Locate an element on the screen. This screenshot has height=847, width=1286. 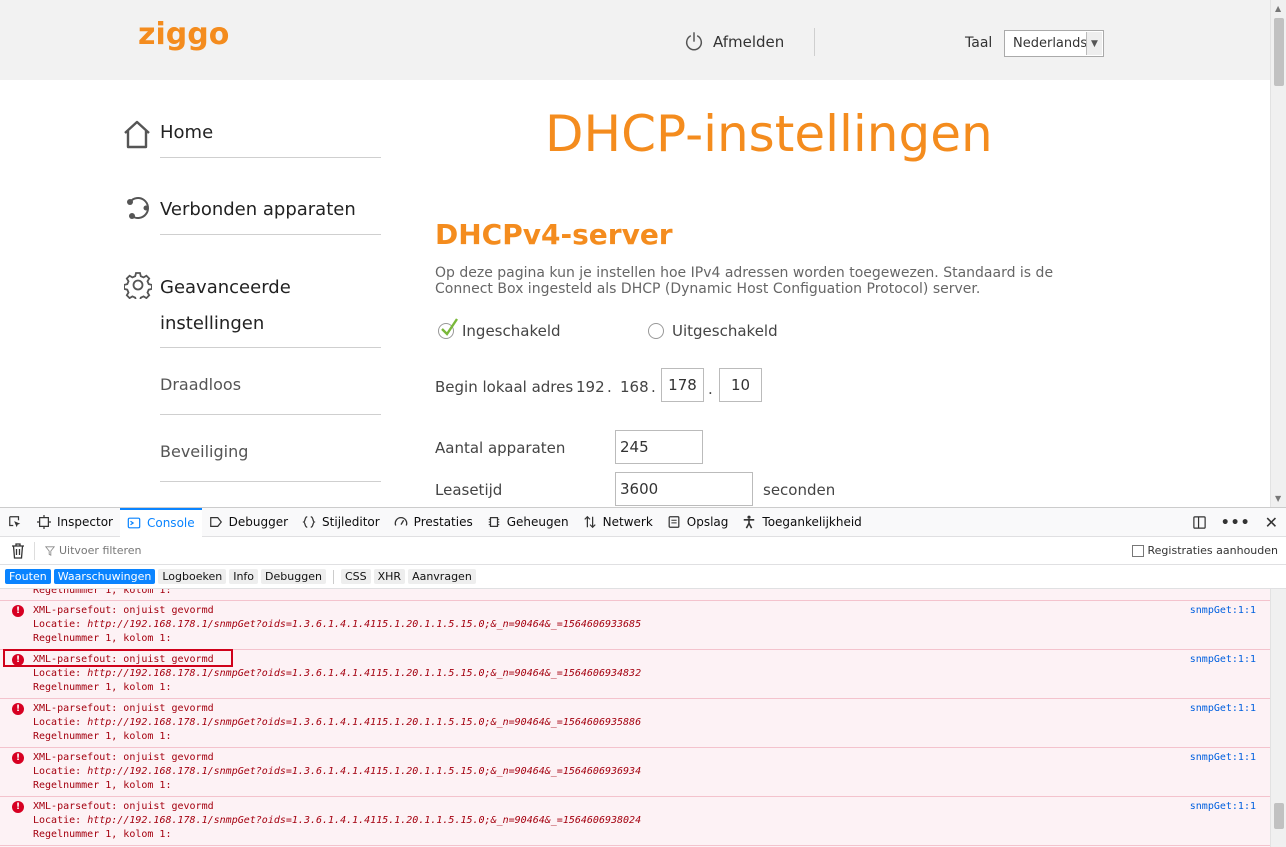
persist-logs-checkbox is located at coordinates (1137, 550).